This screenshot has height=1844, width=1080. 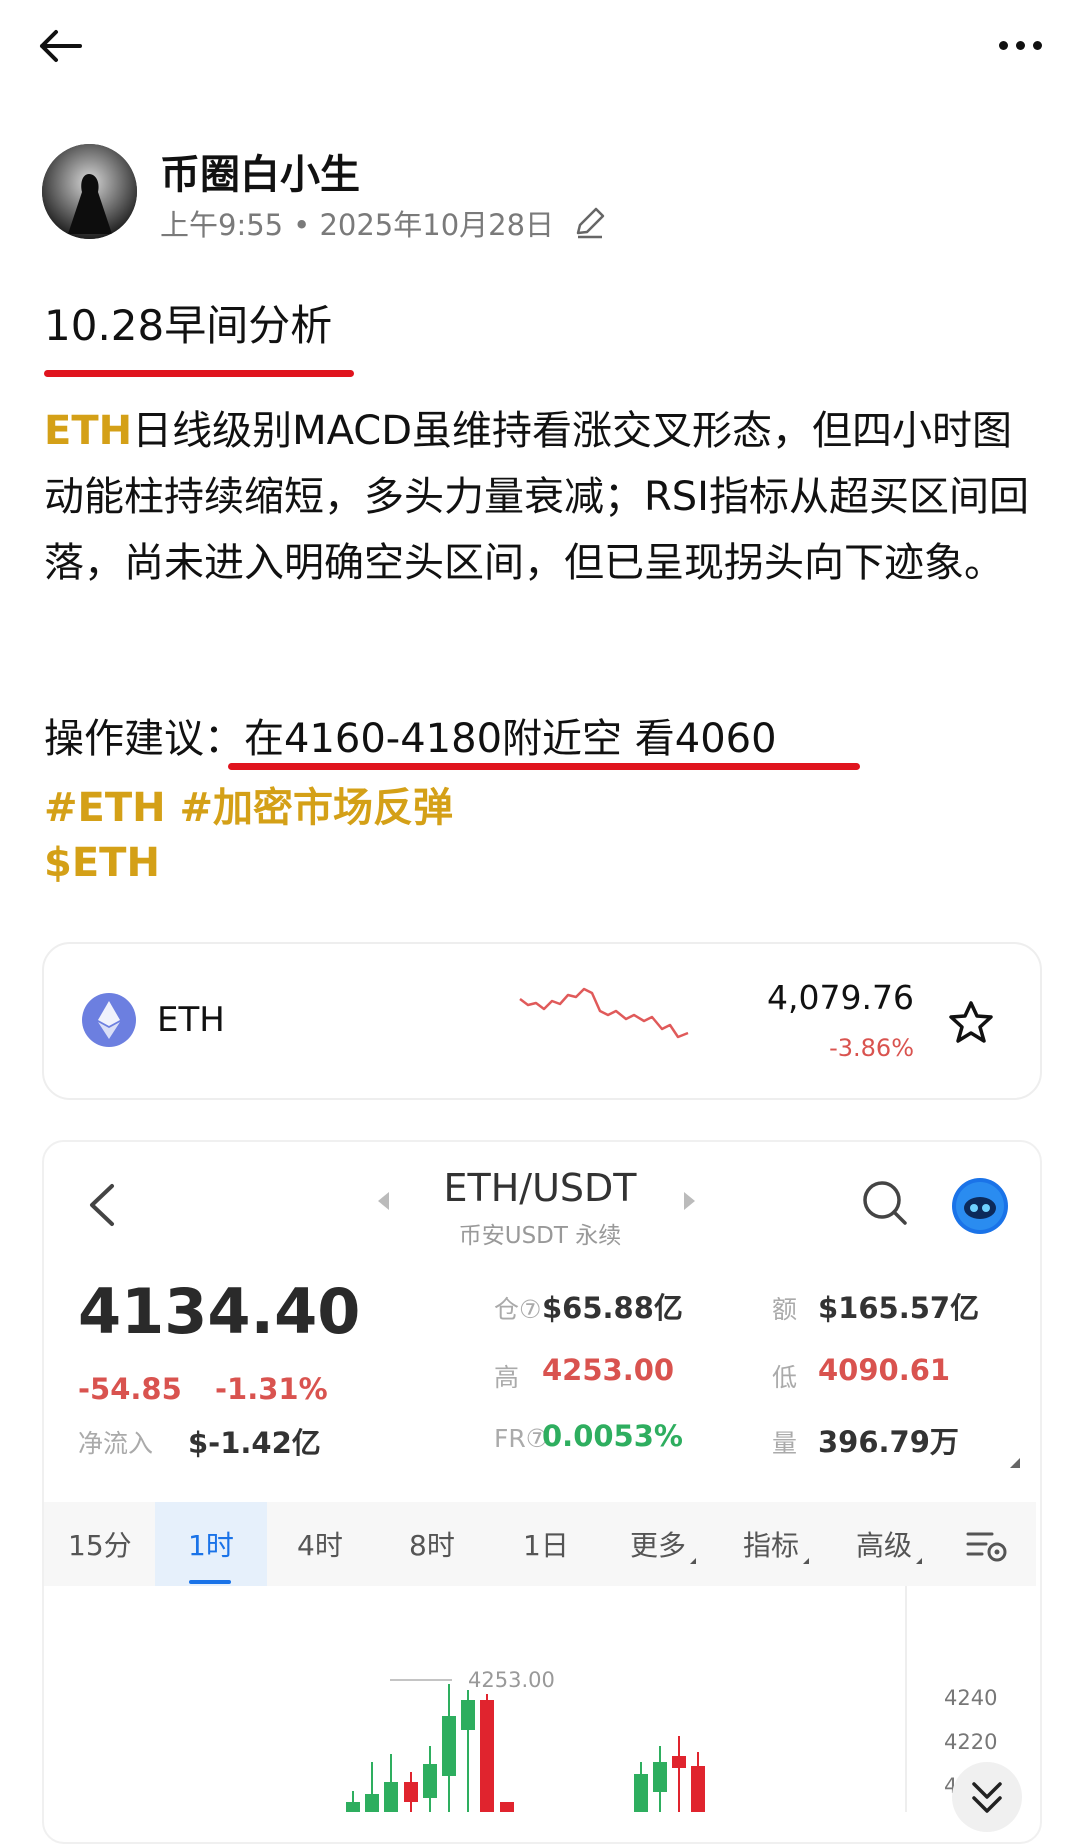 I want to click on hashtags: #ETH #加密市场反弹, so click(x=248, y=804).